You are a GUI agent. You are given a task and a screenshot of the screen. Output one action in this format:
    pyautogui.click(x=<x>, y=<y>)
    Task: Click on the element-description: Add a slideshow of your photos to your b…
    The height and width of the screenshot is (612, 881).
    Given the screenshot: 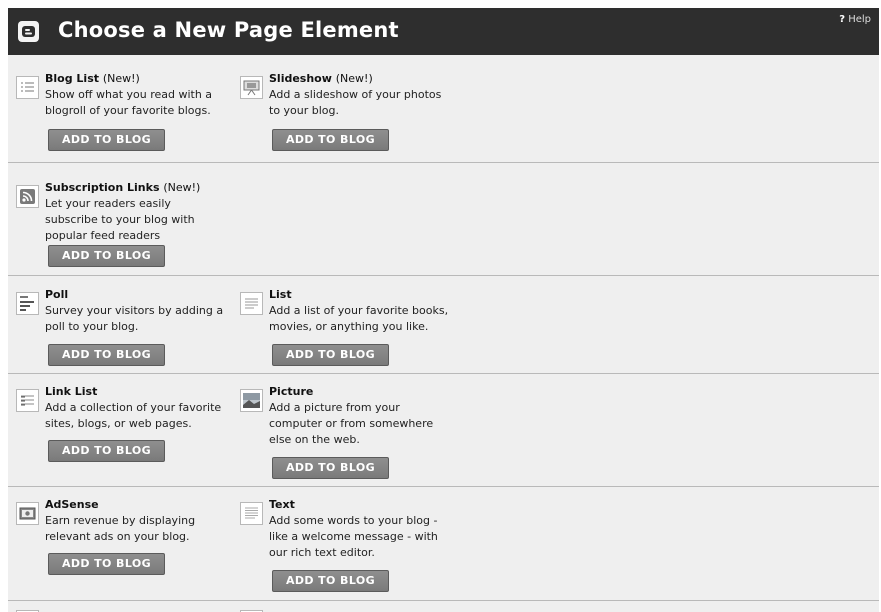 What is the action you would take?
    pyautogui.click(x=355, y=102)
    